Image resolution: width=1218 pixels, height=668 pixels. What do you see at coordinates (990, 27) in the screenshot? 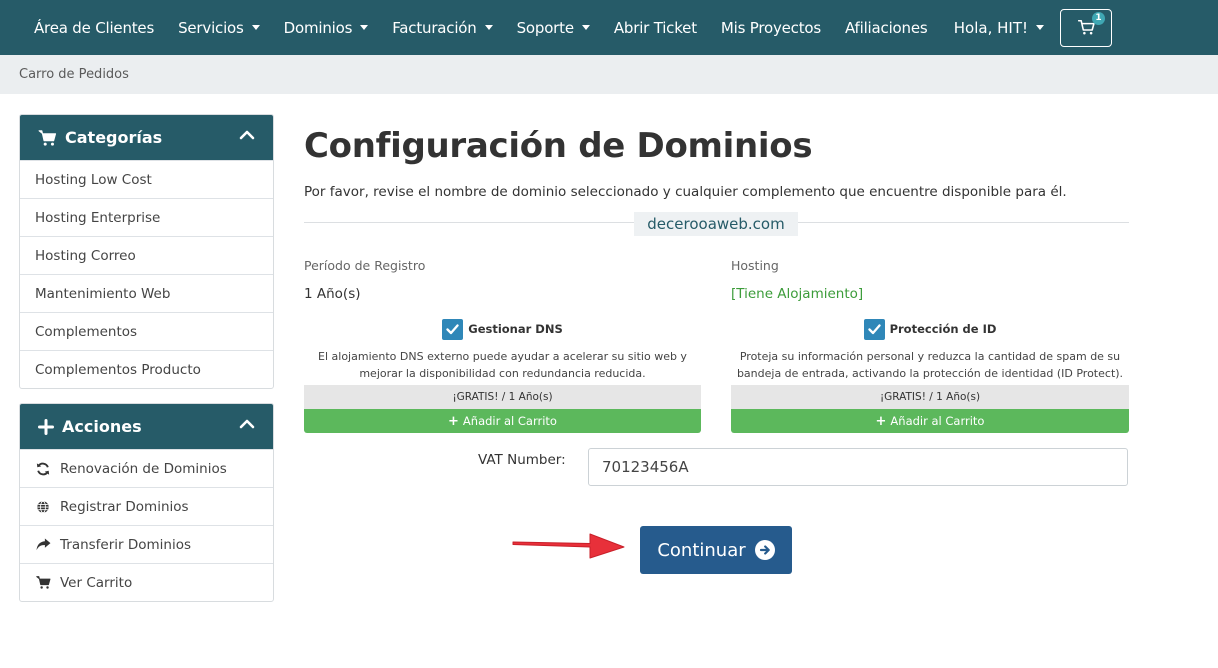
I see `user-greeting: Hola, HIT!` at bounding box center [990, 27].